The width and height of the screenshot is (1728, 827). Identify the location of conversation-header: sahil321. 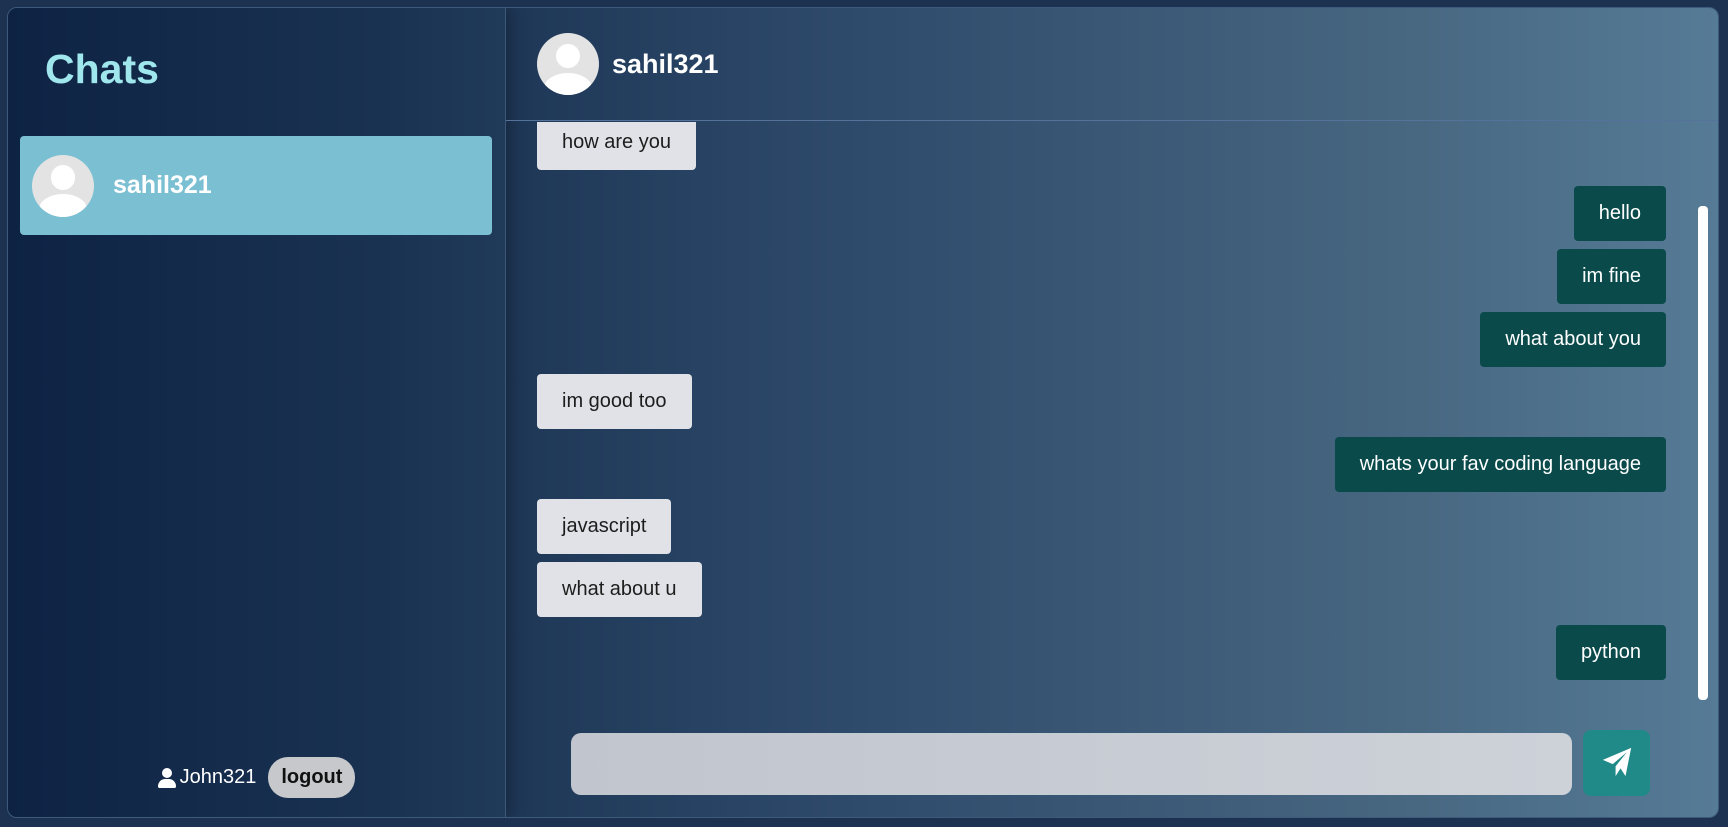
(1112, 64).